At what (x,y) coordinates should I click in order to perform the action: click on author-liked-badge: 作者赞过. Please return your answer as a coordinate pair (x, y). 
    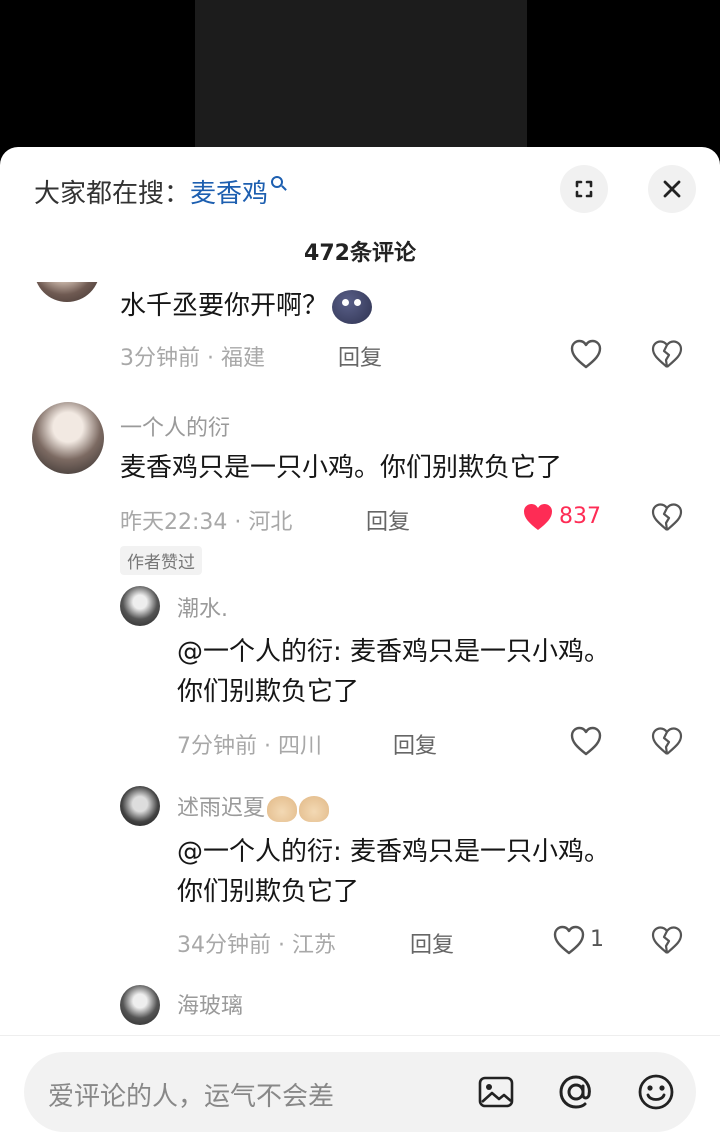
    Looking at the image, I should click on (161, 560).